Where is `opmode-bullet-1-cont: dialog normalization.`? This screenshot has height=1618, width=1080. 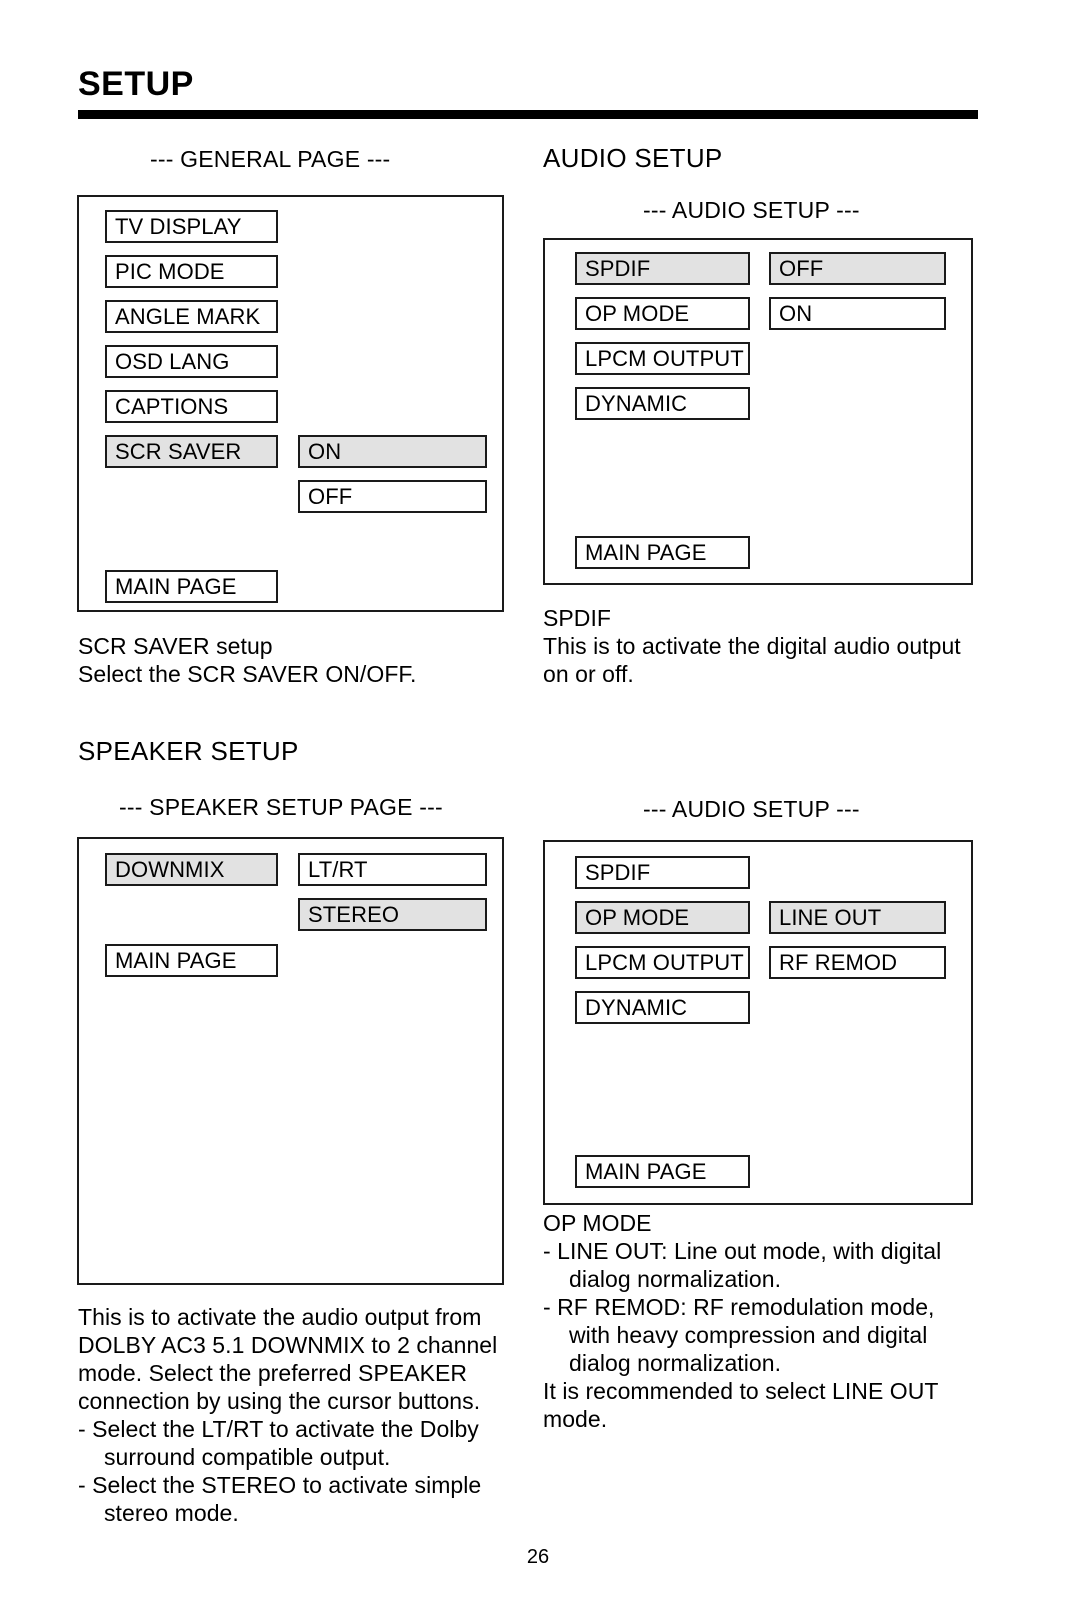
opmode-bullet-1-cont: dialog normalization. is located at coordinates (675, 1279).